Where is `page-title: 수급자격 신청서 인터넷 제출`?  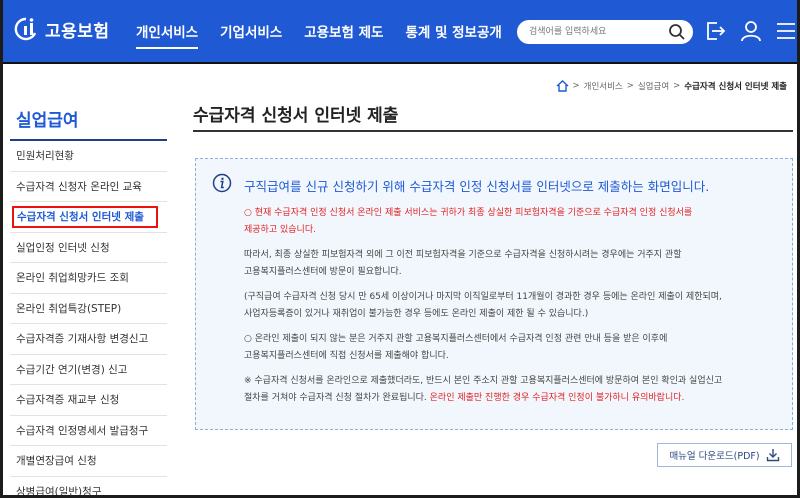 page-title: 수급자격 신청서 인터넷 제출 is located at coordinates (296, 116).